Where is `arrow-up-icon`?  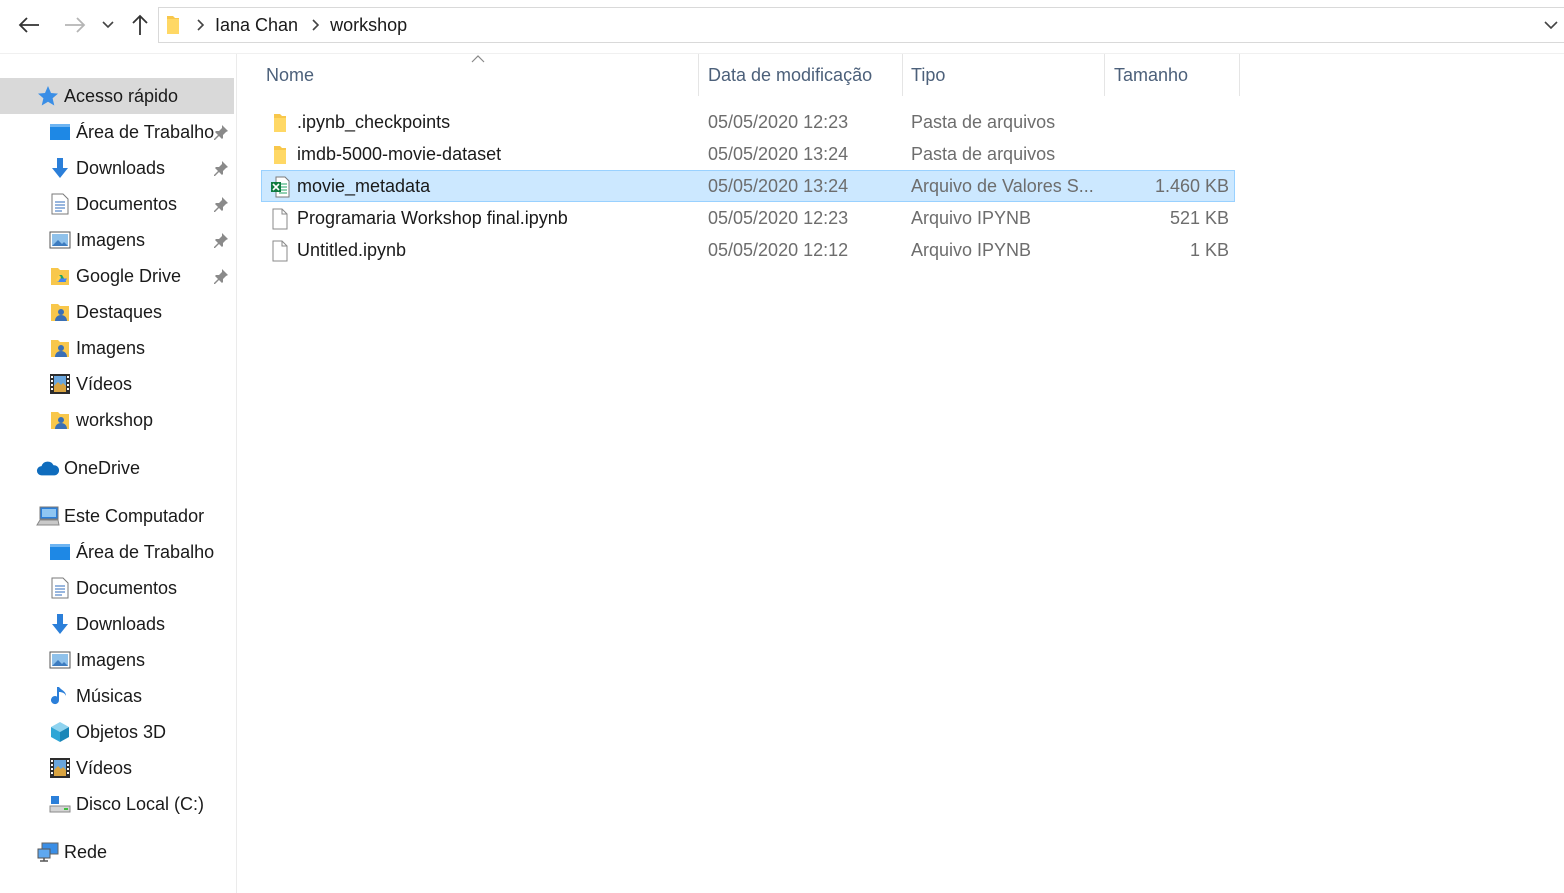
arrow-up-icon is located at coordinates (140, 24).